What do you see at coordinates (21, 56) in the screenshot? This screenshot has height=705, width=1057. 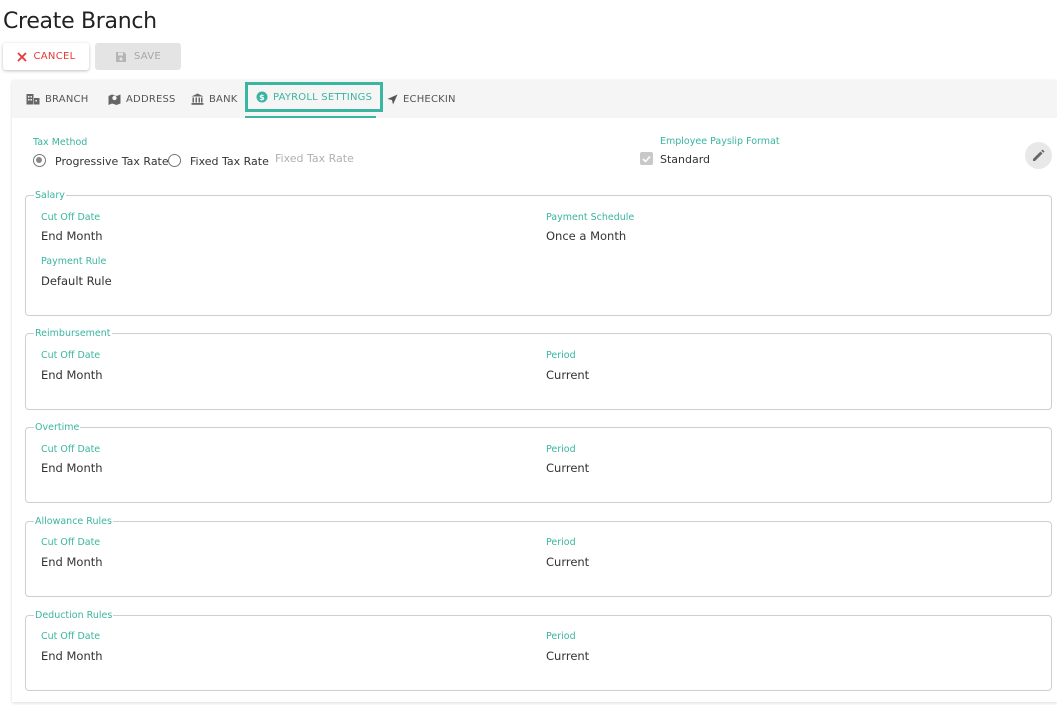 I see `close-icon` at bounding box center [21, 56].